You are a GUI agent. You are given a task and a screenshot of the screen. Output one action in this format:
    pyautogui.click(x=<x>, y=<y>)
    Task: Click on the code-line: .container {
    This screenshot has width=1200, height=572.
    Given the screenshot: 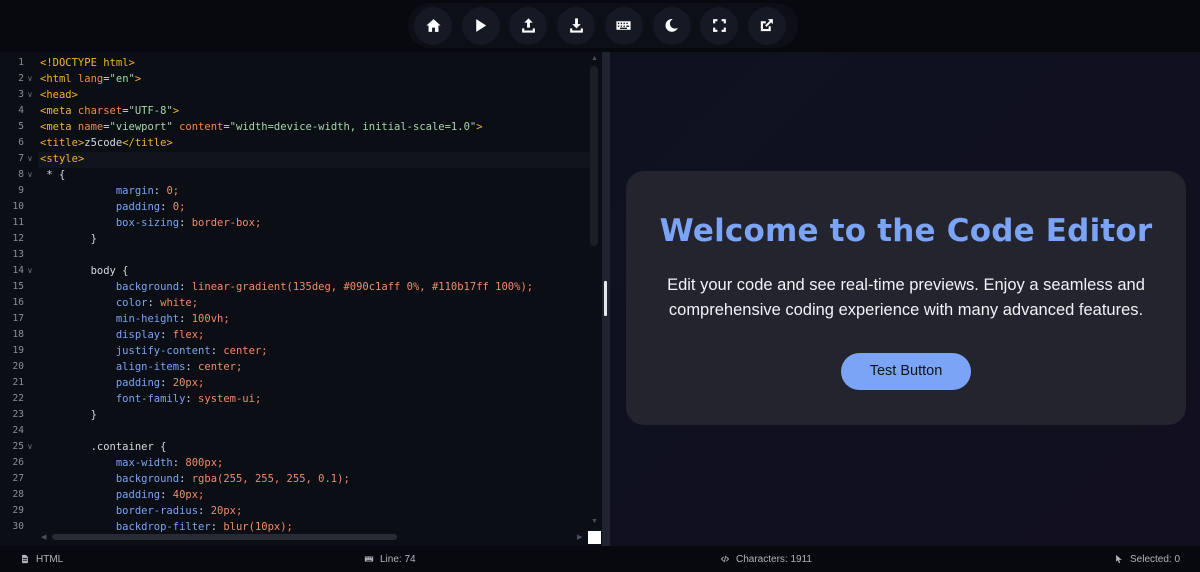 What is the action you would take?
    pyautogui.click(x=103, y=447)
    